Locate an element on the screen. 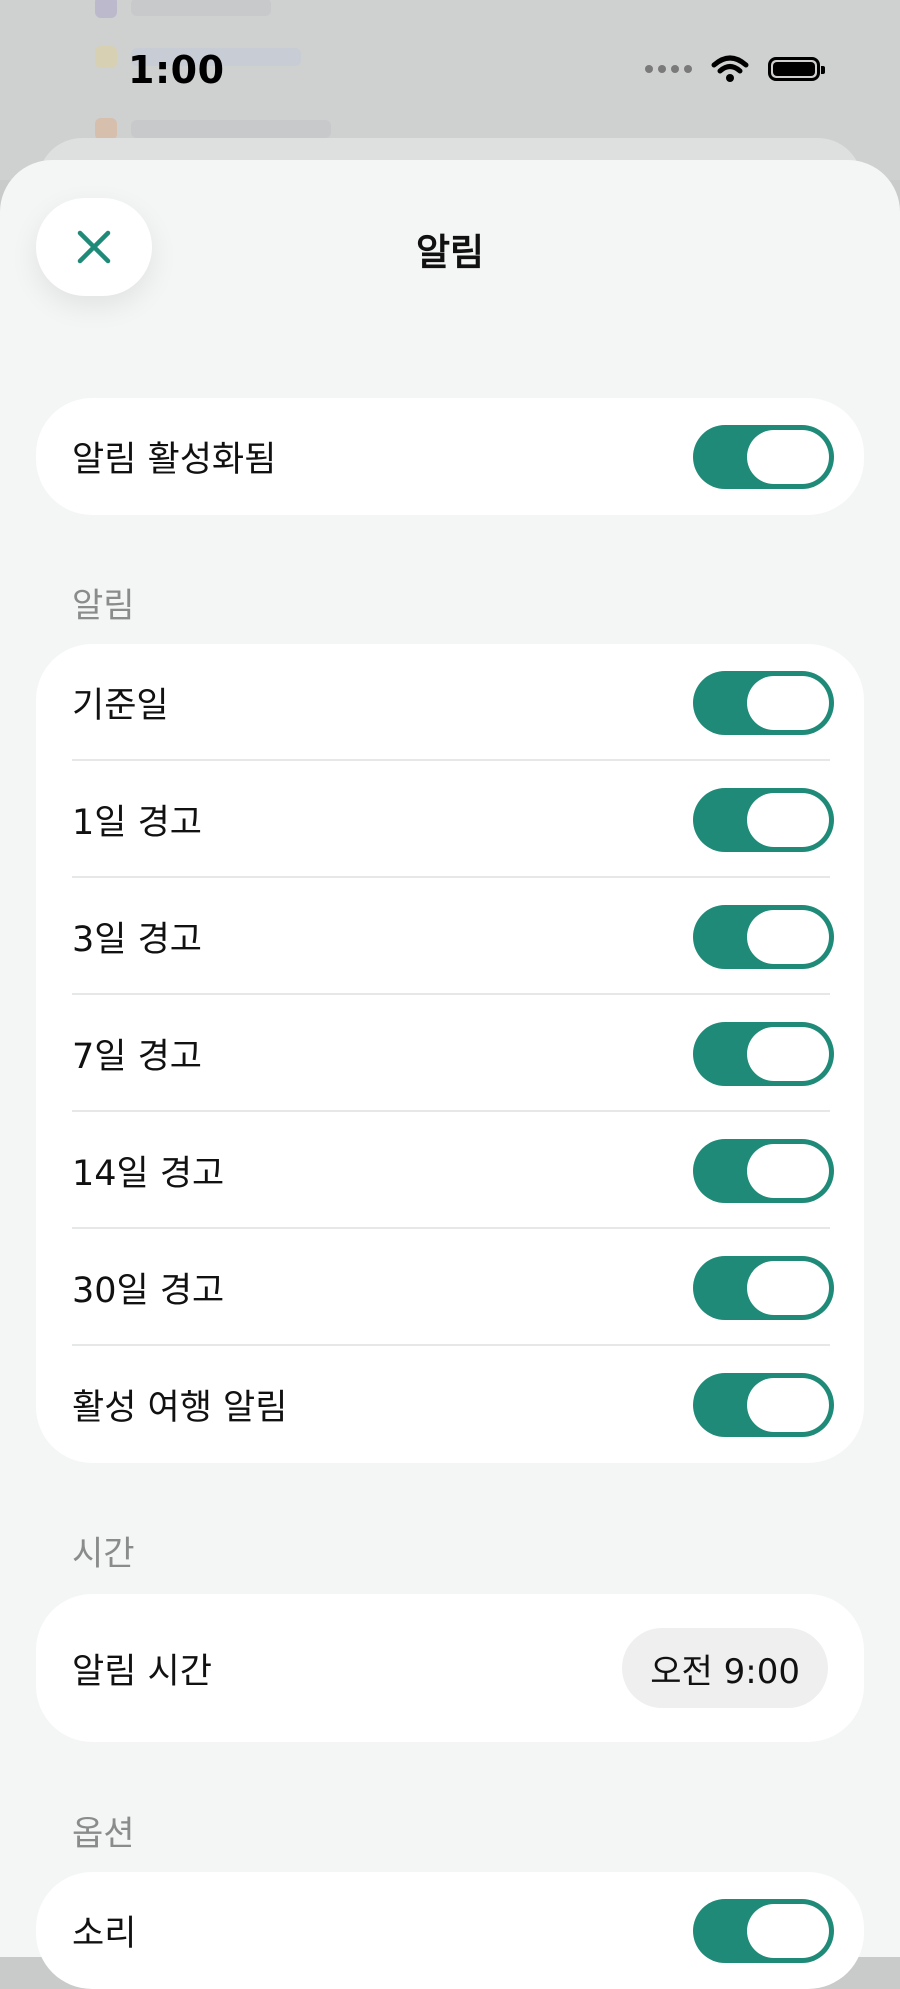 The height and width of the screenshot is (1989, 900). status-time: 1:00 is located at coordinates (176, 70).